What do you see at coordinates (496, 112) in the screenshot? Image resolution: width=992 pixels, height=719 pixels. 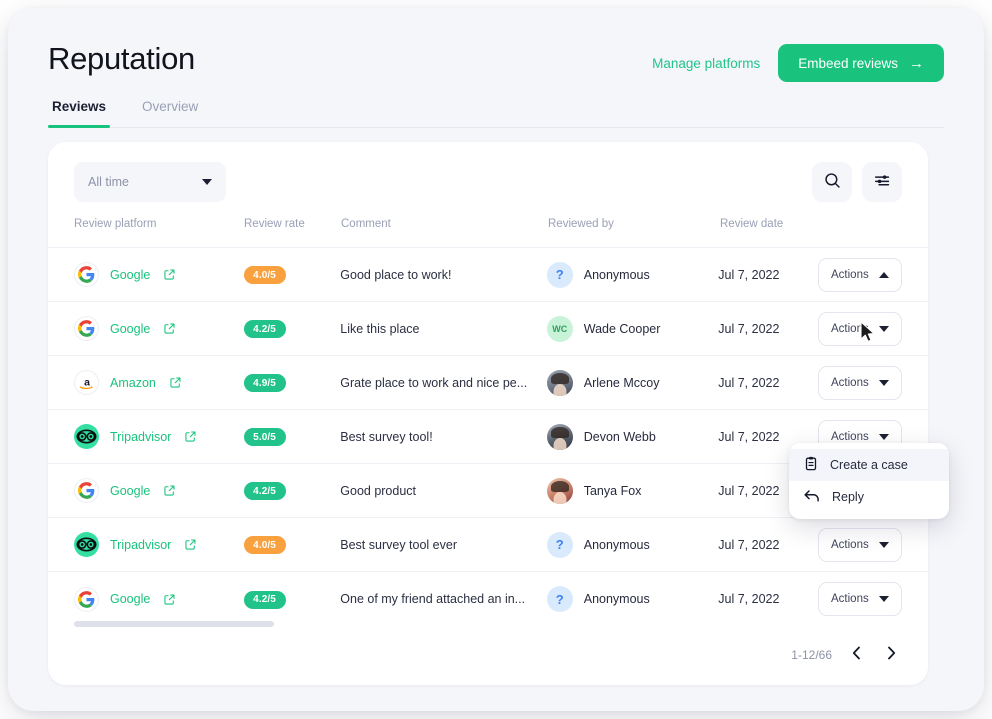 I see `tab-bar: Reviews Overview` at bounding box center [496, 112].